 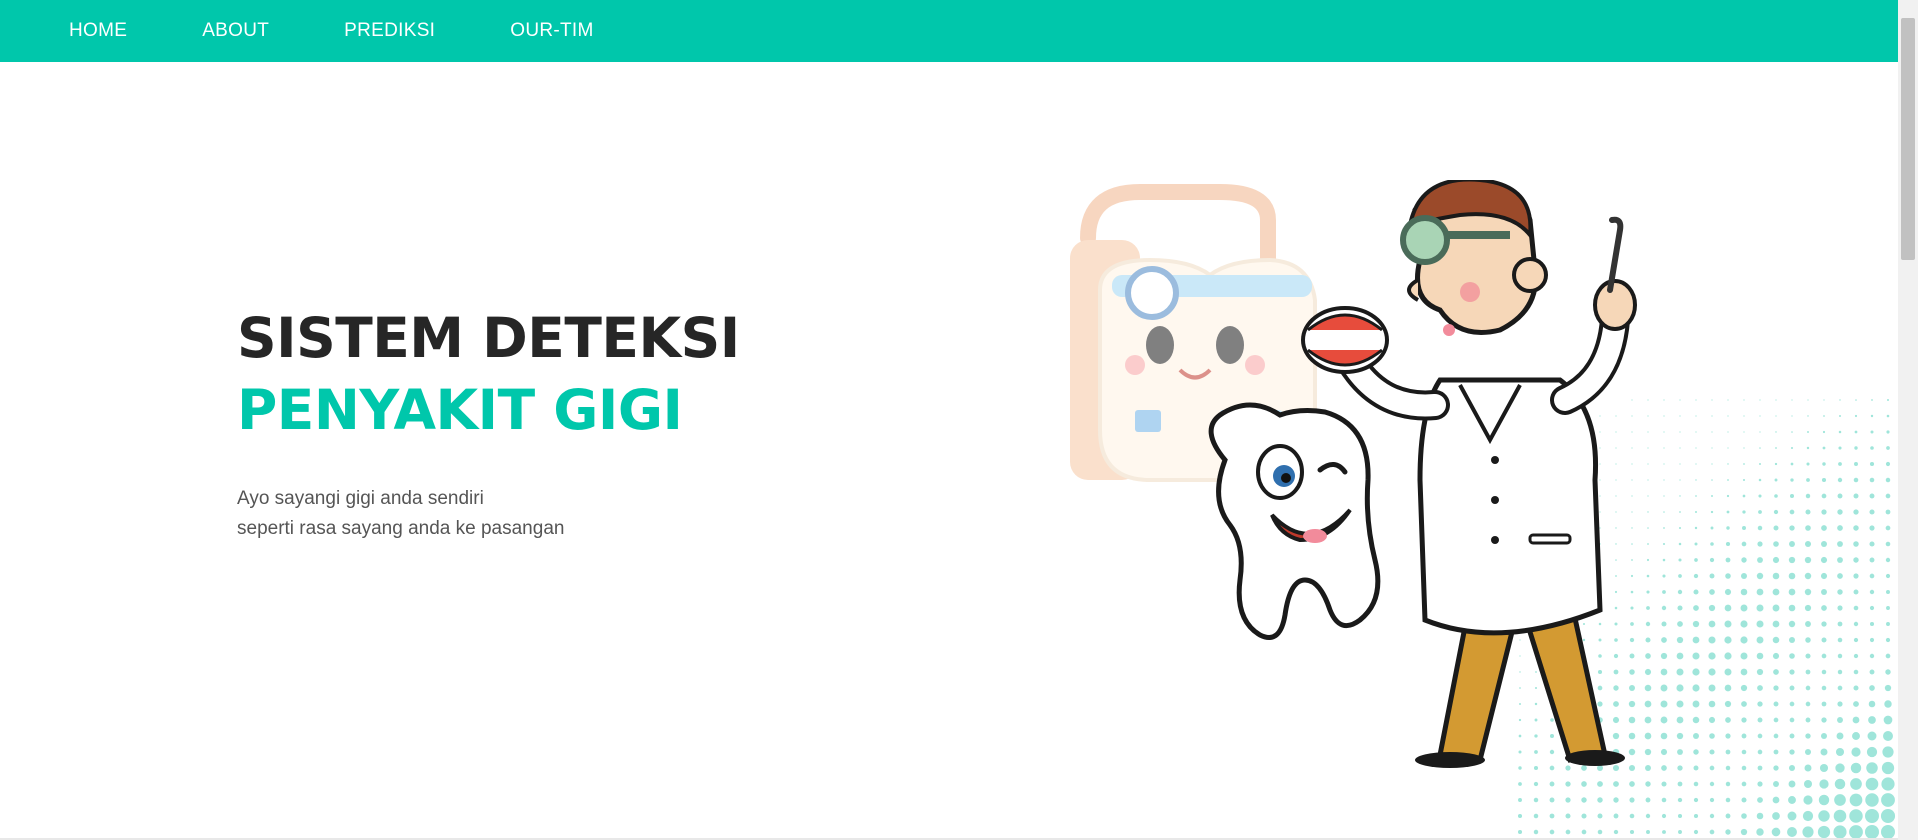 What do you see at coordinates (488, 374) in the screenshot?
I see `hero-title: SISTEM DETEKSI PENYAKIT GIGI` at bounding box center [488, 374].